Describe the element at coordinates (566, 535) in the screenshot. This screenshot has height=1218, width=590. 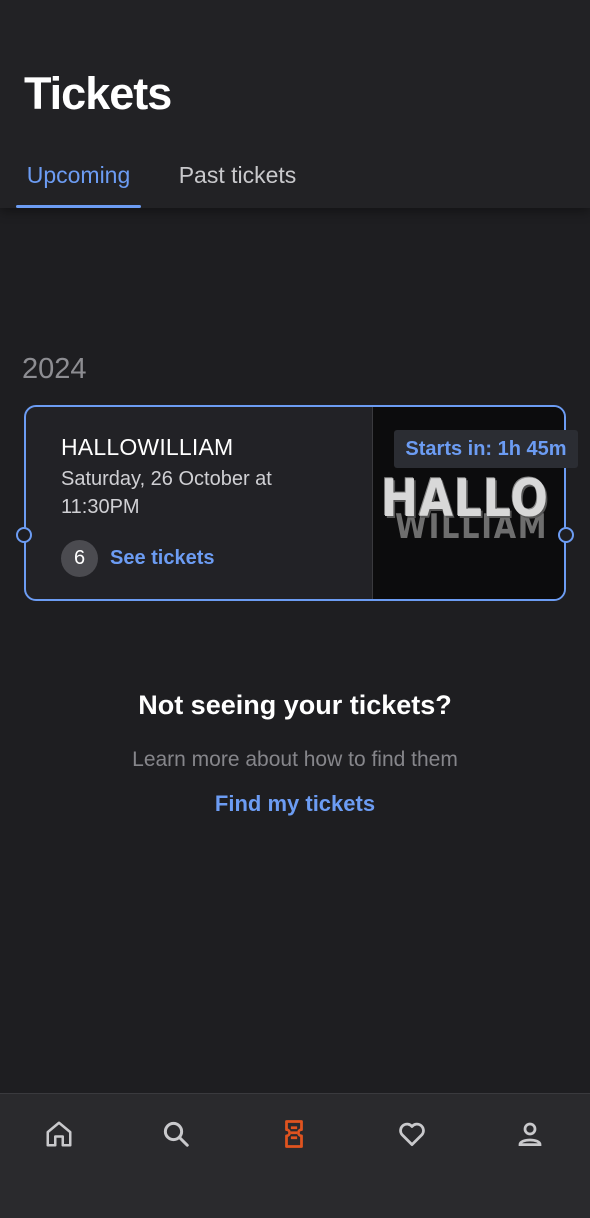
I see `ticket-notch-right` at that location.